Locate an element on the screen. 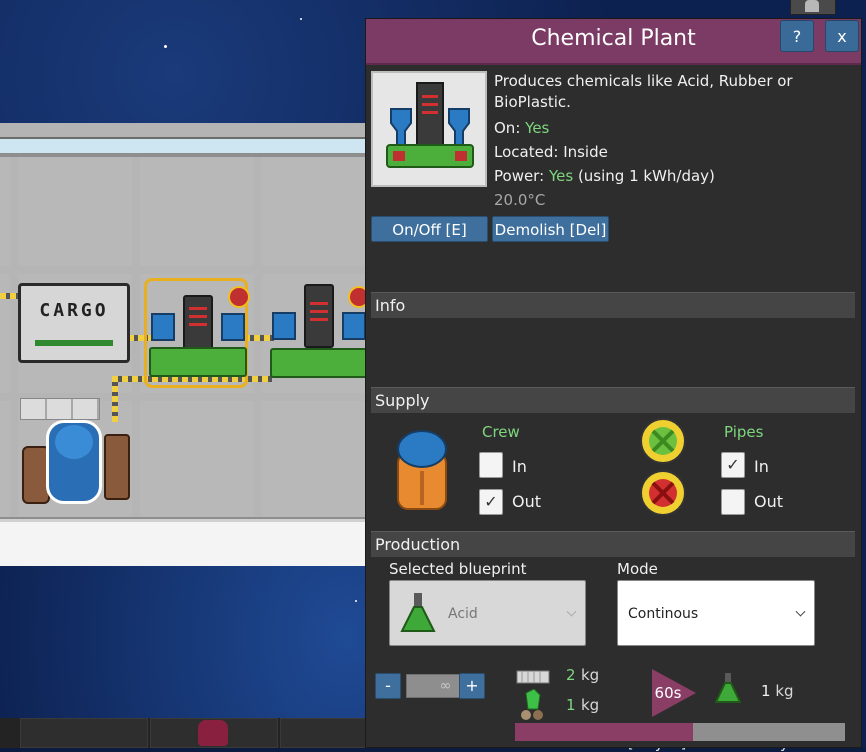 Image resolution: width=866 pixels, height=752 pixels. crew-head is located at coordinates (74, 442).